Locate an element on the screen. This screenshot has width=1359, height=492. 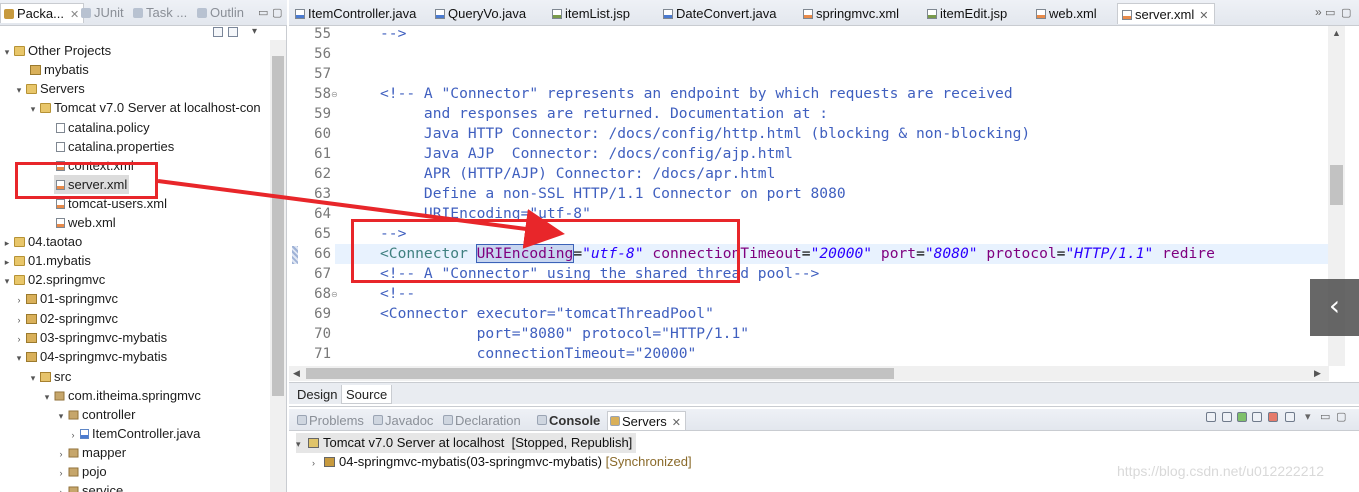
tree-item-mybatis: mybatis is located at coordinates (58, 69).